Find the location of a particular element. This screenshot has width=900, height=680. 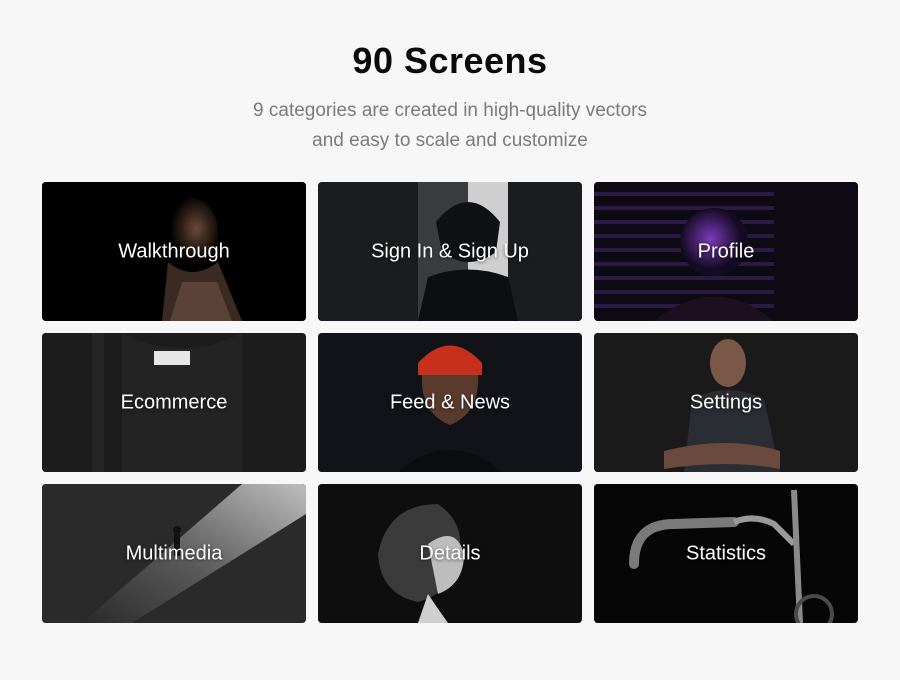

subtitle-line-2: and easy to scale and customize is located at coordinates (450, 140).